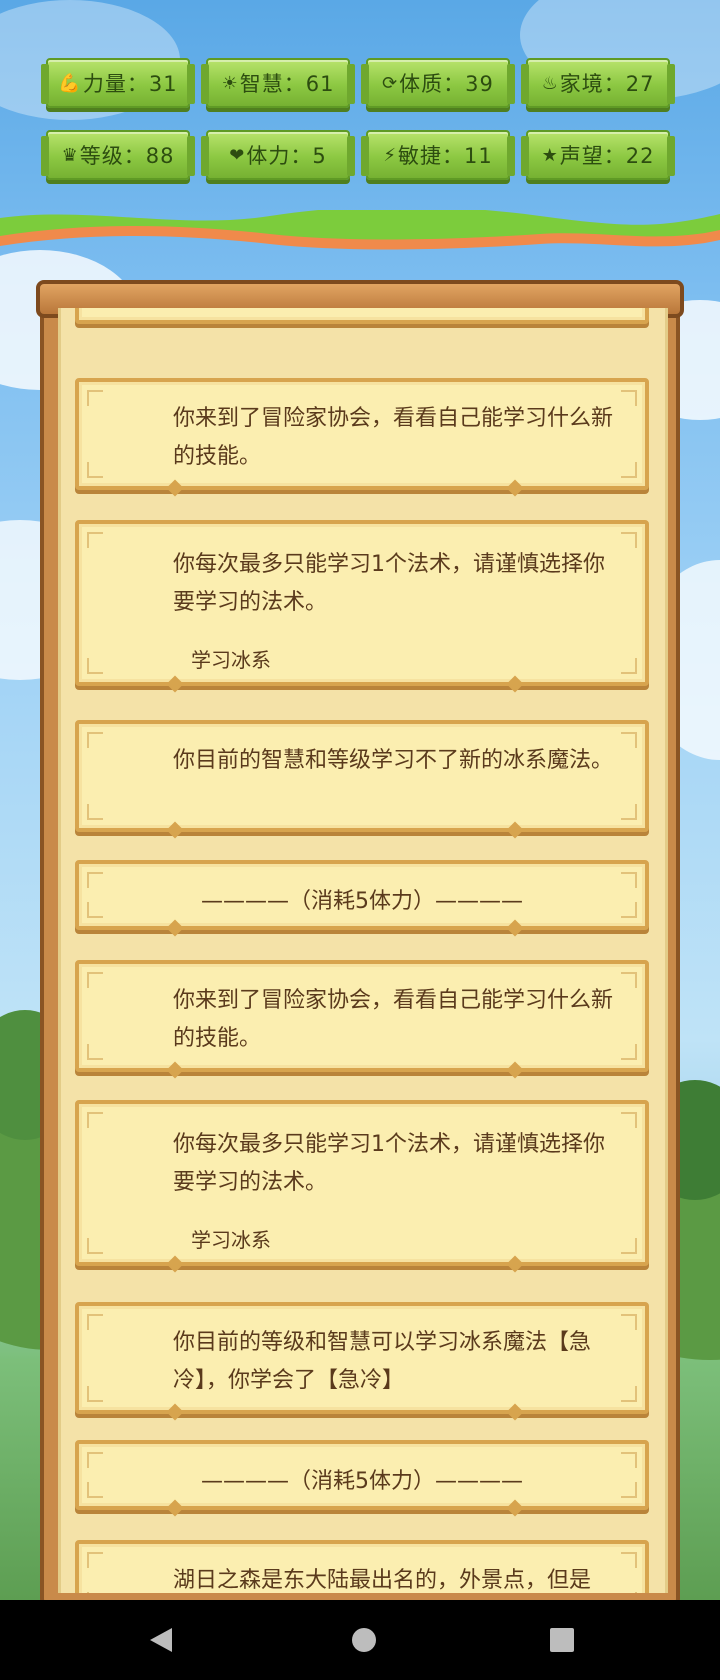 The height and width of the screenshot is (1680, 720). Describe the element at coordinates (287, 84) in the screenshot. I see `stat-label: 智慧：61` at that location.